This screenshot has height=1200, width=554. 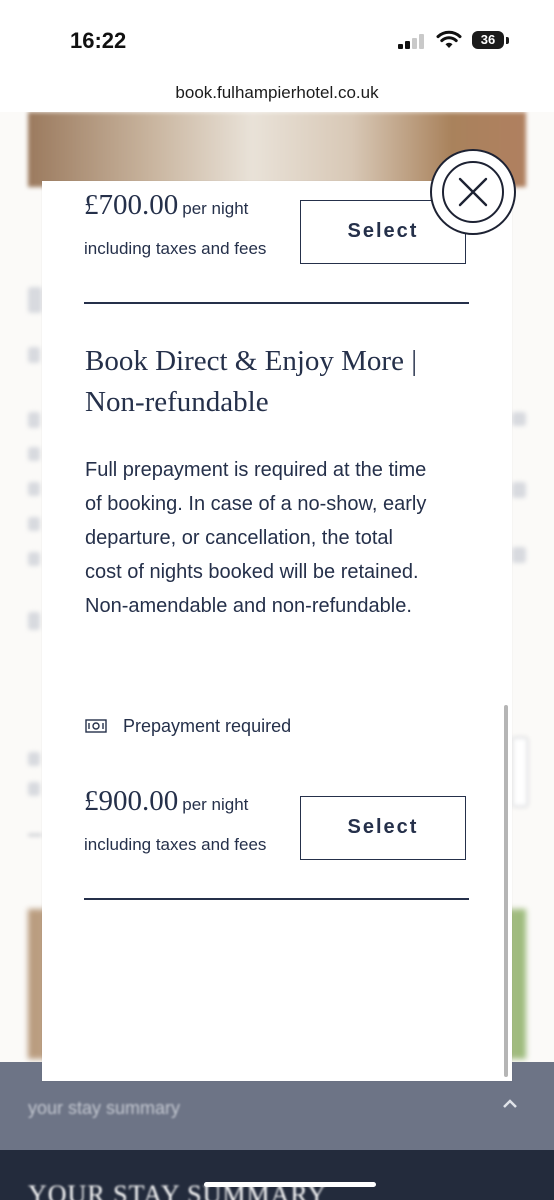 I want to click on close-icon, so click(x=473, y=192).